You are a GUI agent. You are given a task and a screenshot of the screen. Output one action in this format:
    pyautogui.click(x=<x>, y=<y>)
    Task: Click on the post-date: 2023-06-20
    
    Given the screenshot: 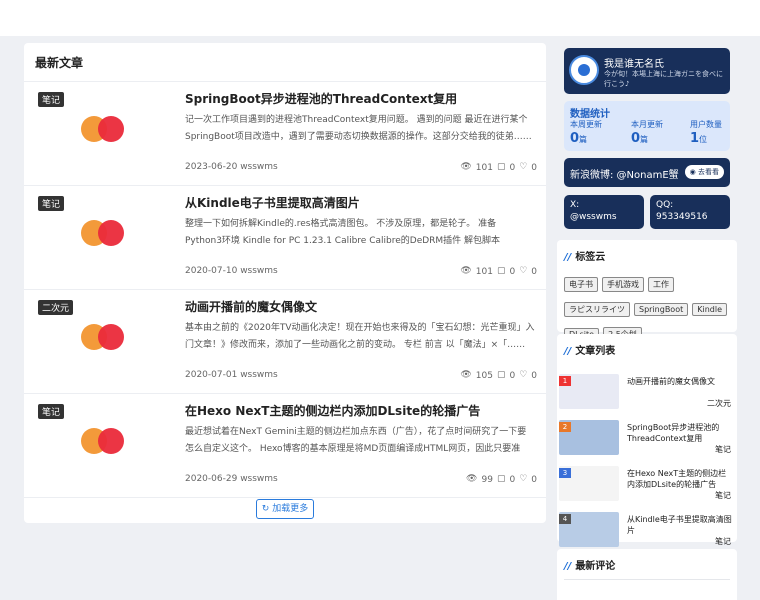 What is the action you would take?
    pyautogui.click(x=211, y=167)
    